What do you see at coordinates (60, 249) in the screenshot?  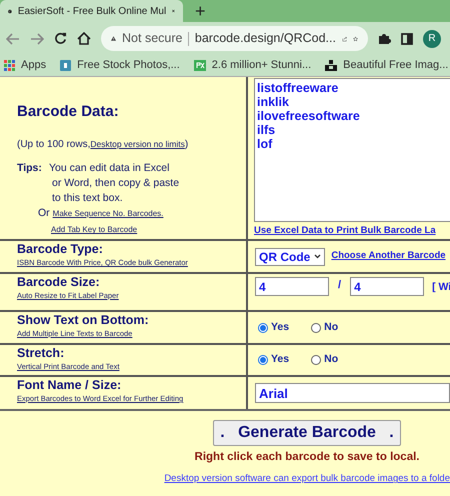 I see `field-label: Barcode Type:` at bounding box center [60, 249].